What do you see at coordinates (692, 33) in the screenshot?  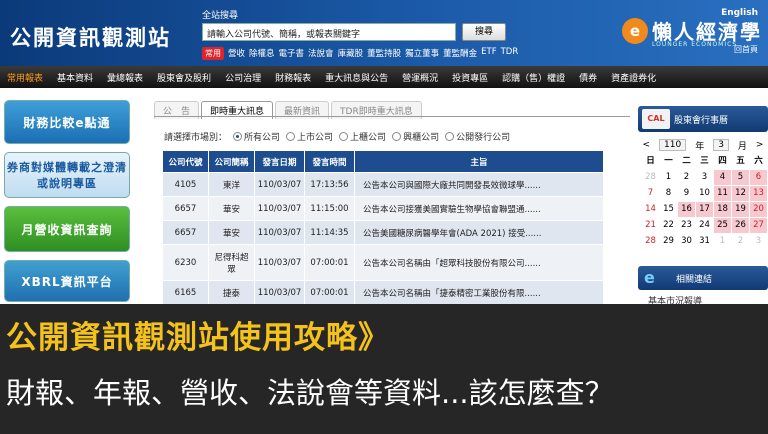 I see `brand-logo: e English 懶人經濟學 LOUNGER ECONOMICS 回首頁` at bounding box center [692, 33].